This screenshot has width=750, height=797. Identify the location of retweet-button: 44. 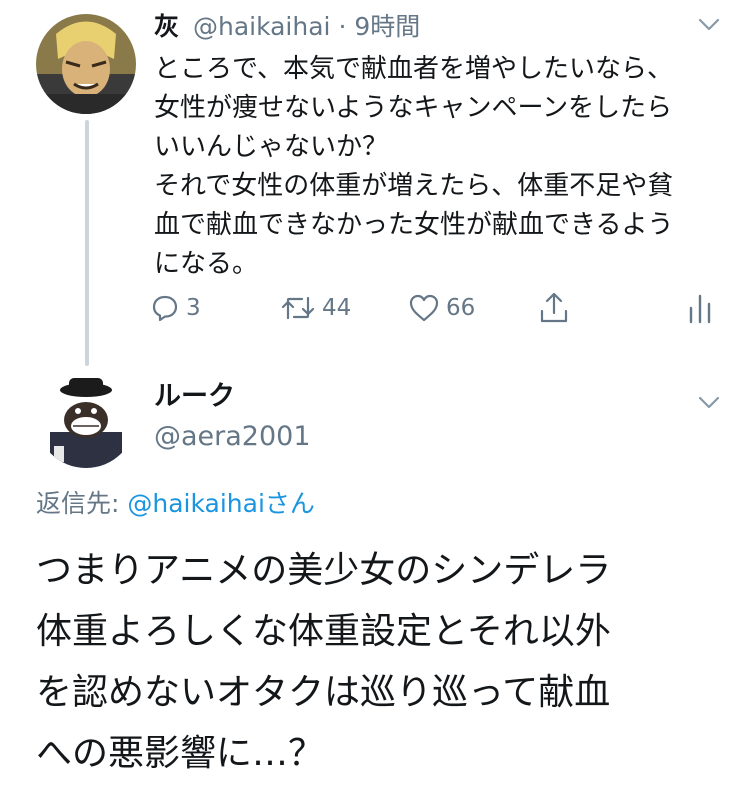
(315, 308).